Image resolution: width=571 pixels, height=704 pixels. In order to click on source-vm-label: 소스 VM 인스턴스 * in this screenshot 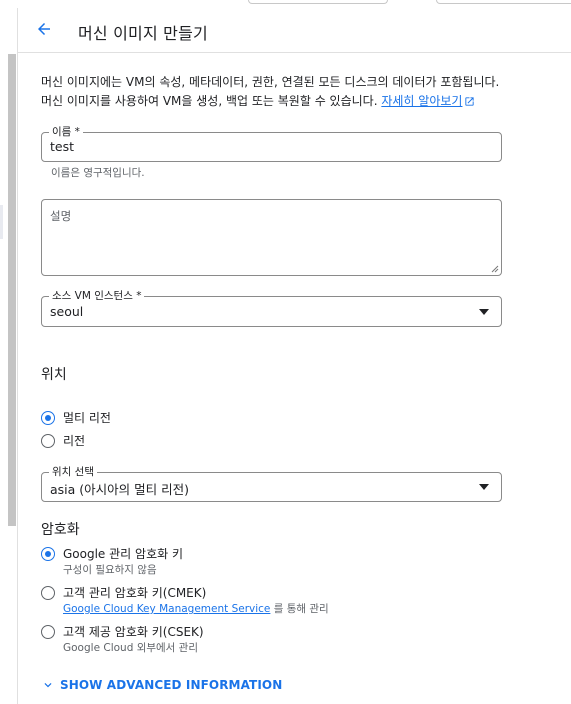, I will do `click(97, 296)`.